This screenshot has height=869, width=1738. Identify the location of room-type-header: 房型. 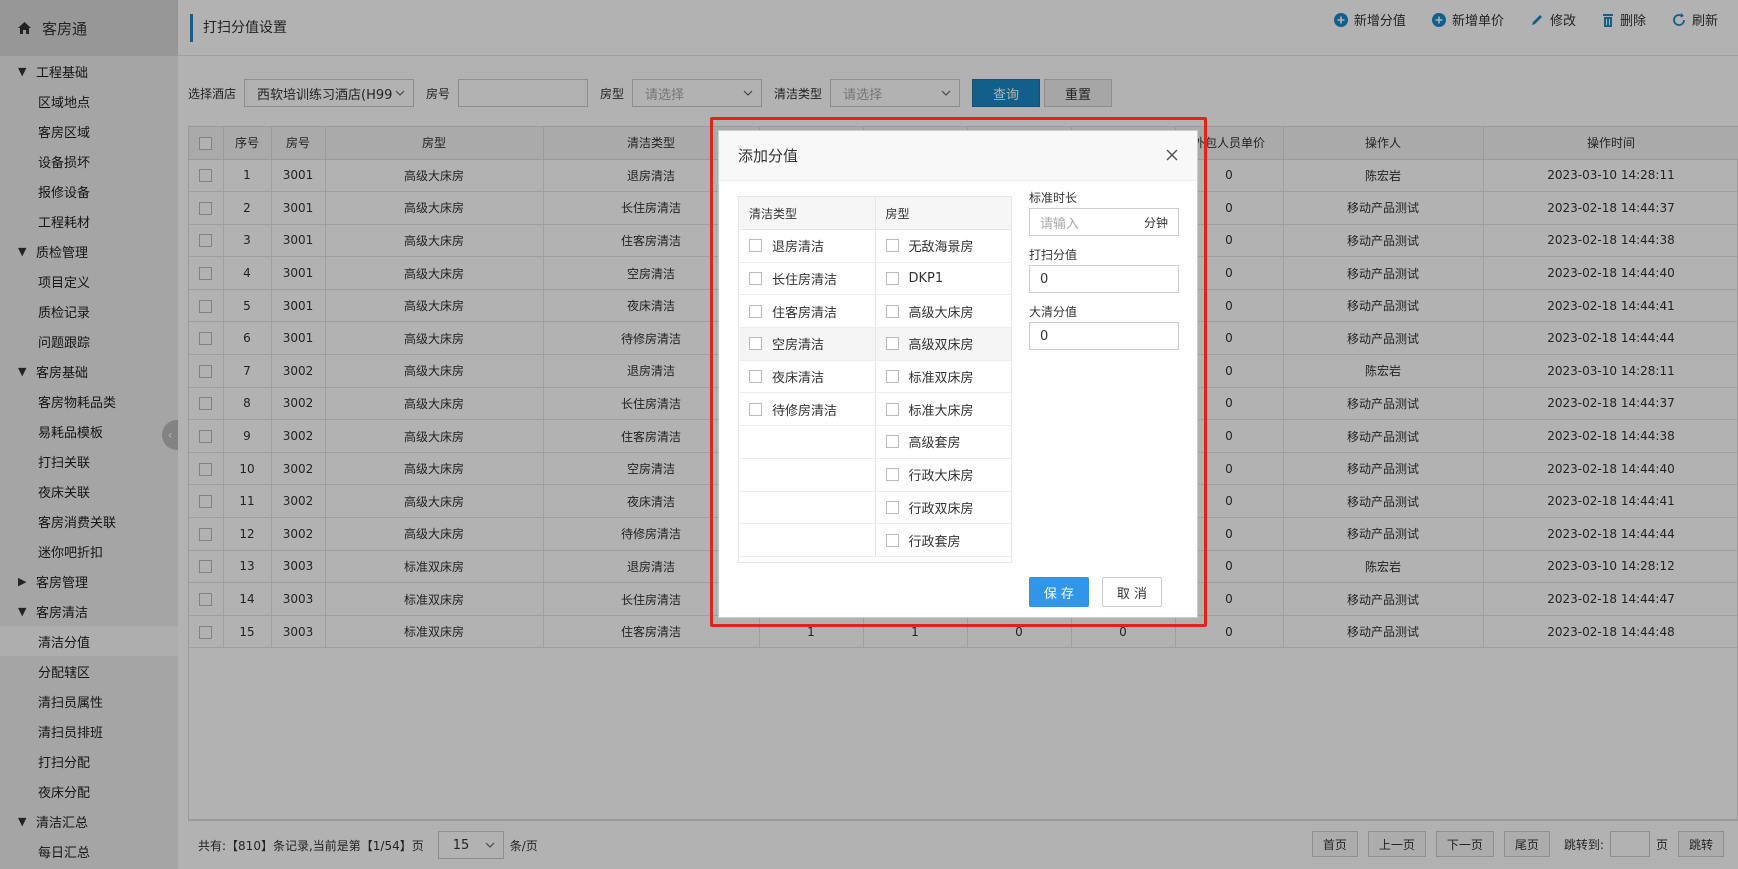
(897, 213).